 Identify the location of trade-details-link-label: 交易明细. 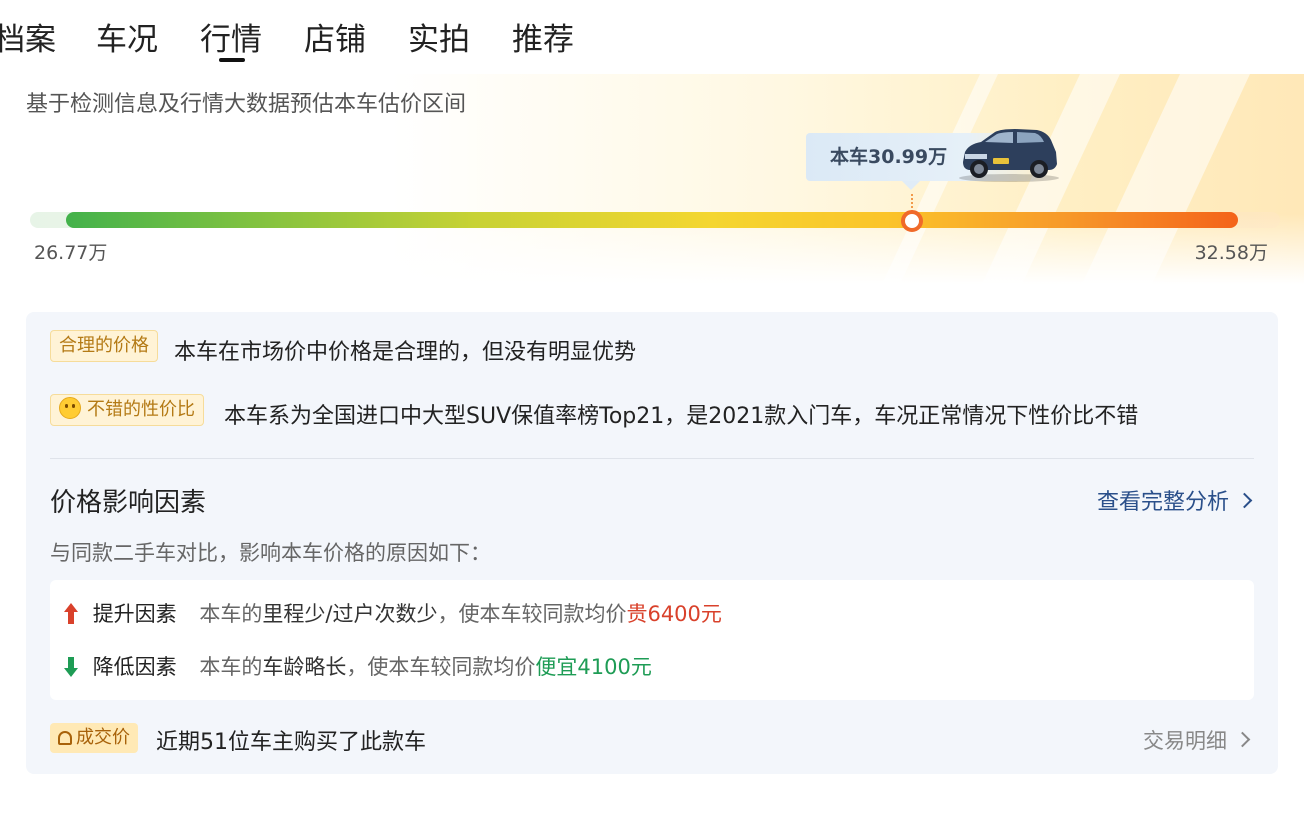
(1185, 741).